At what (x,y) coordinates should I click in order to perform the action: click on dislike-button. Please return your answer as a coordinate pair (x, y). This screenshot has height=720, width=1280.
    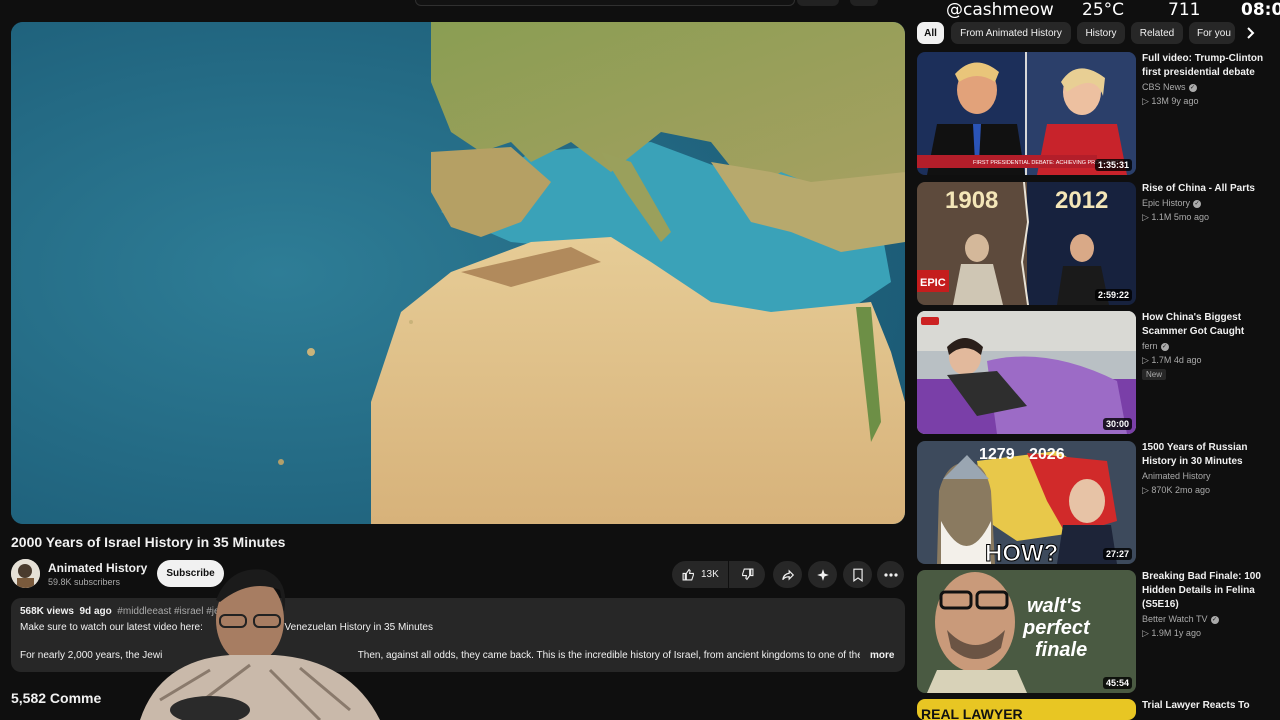
    Looking at the image, I should click on (747, 574).